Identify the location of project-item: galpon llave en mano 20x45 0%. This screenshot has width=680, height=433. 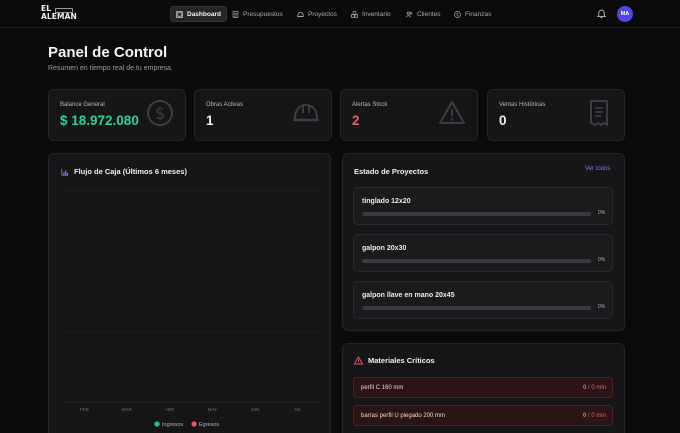
(483, 300).